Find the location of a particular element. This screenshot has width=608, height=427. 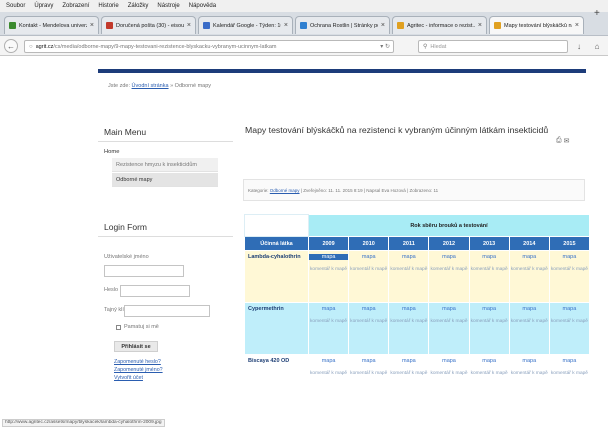

reload-icon: ▾ ↻ is located at coordinates (386, 46).